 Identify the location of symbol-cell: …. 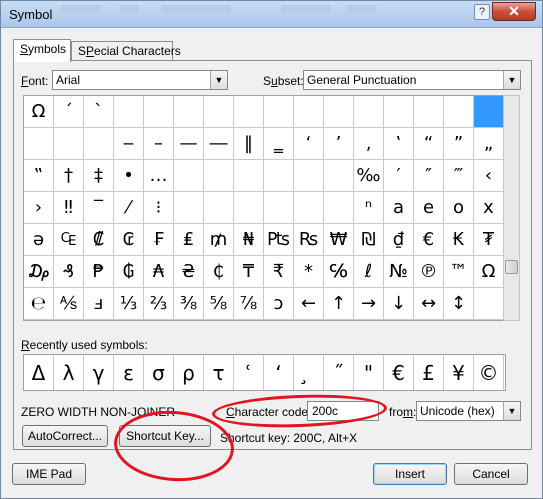
(159, 176).